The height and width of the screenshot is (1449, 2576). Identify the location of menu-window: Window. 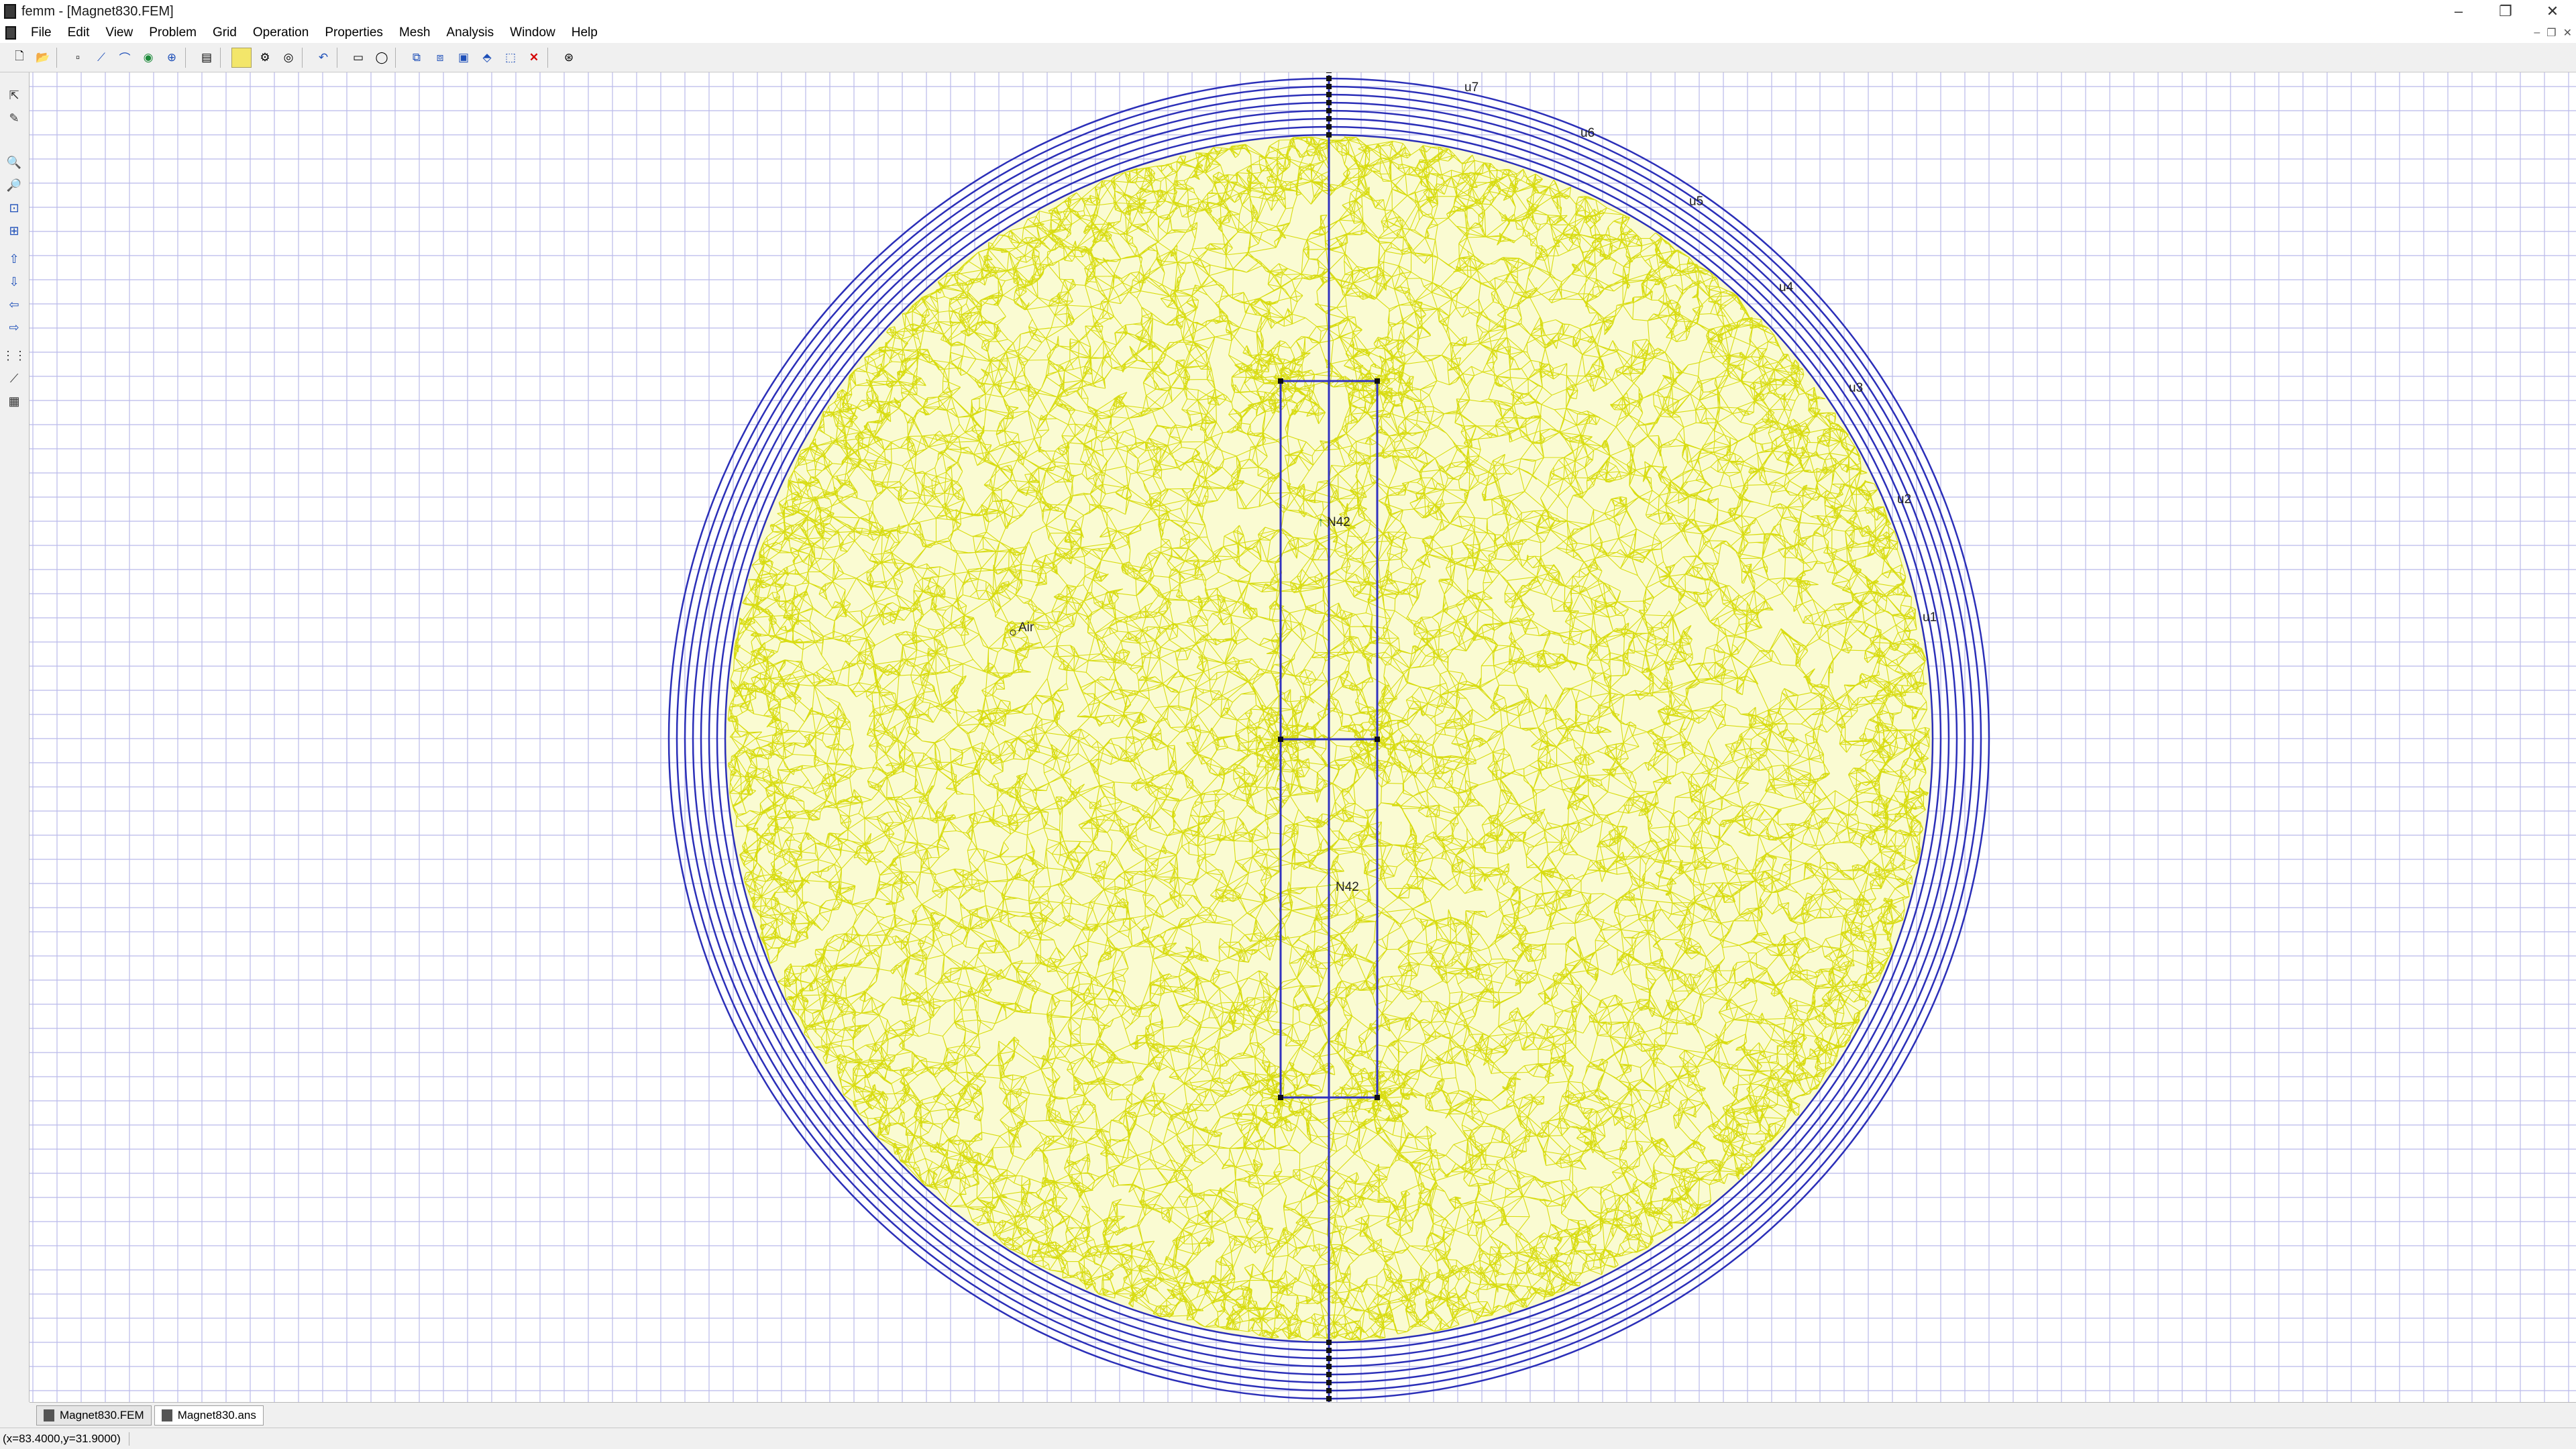
(533, 33).